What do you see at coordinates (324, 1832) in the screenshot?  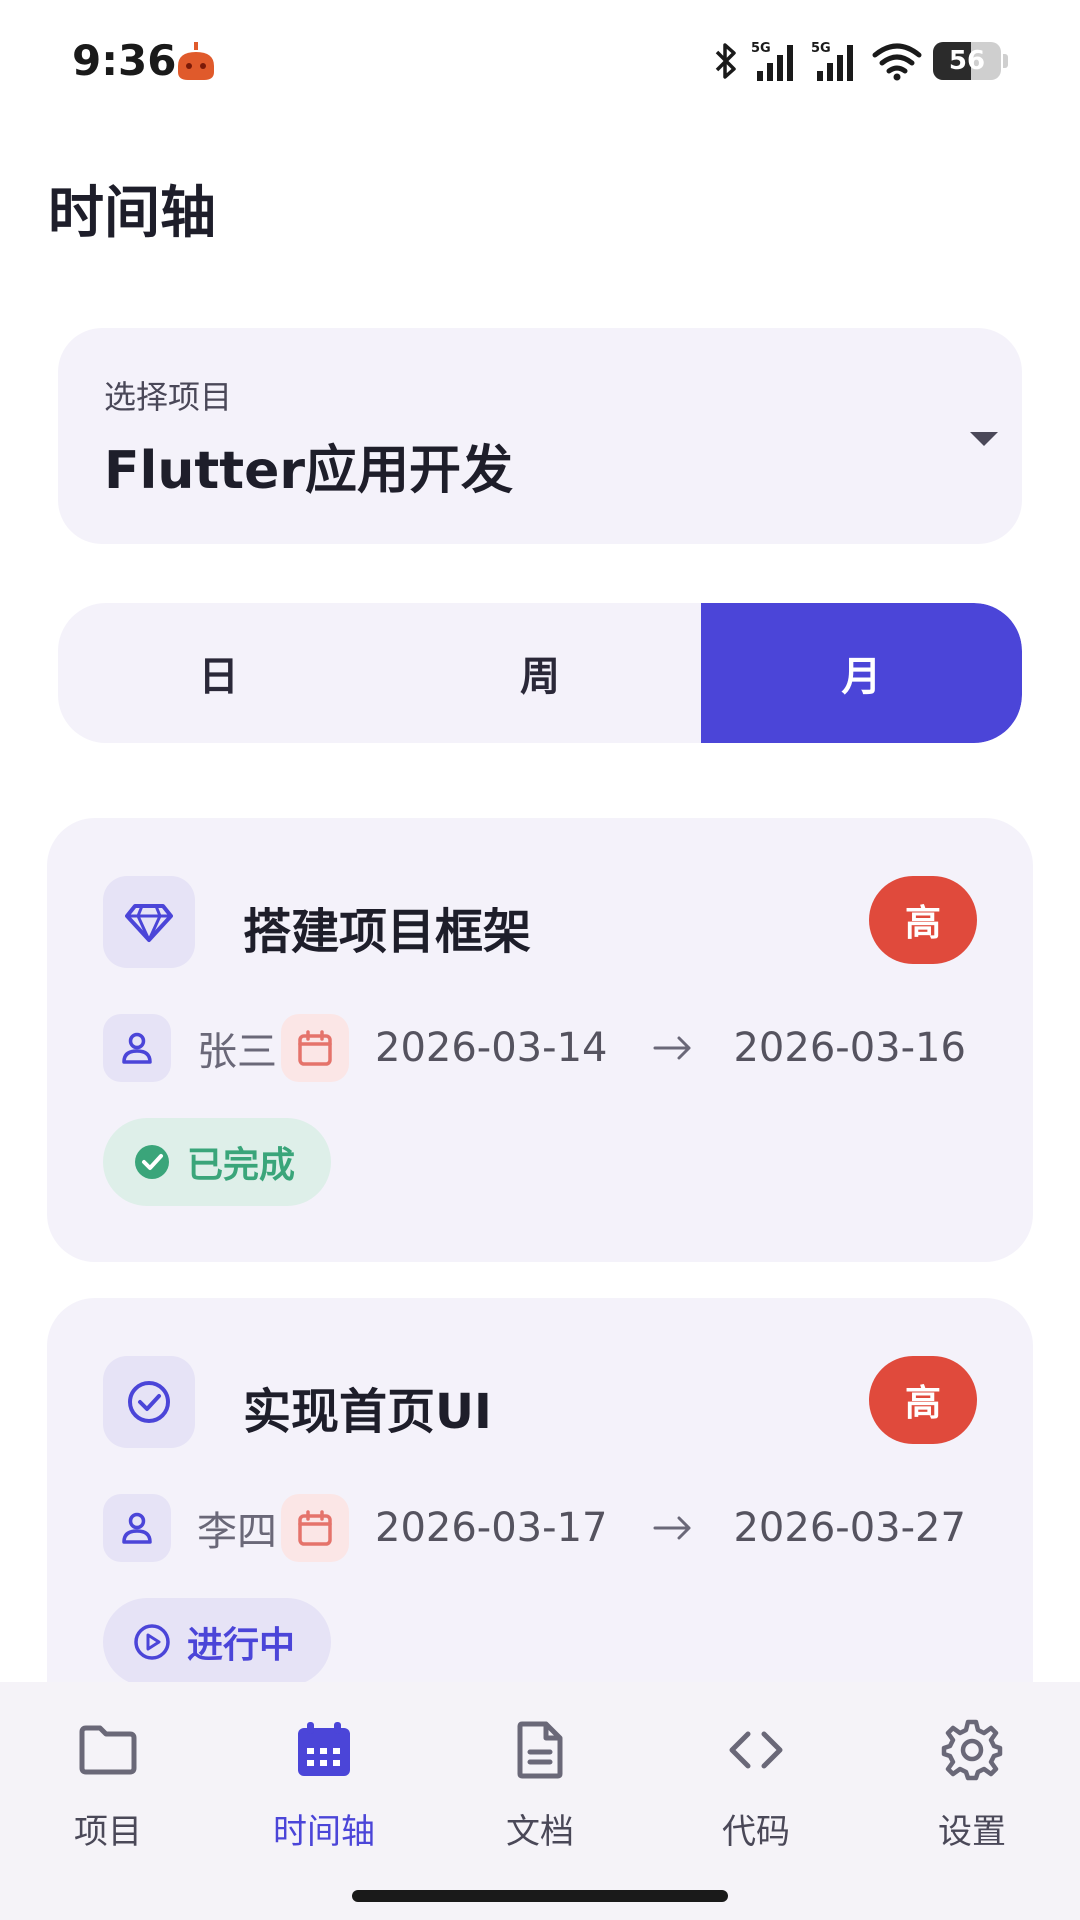 I see `nav-label: 时间轴` at bounding box center [324, 1832].